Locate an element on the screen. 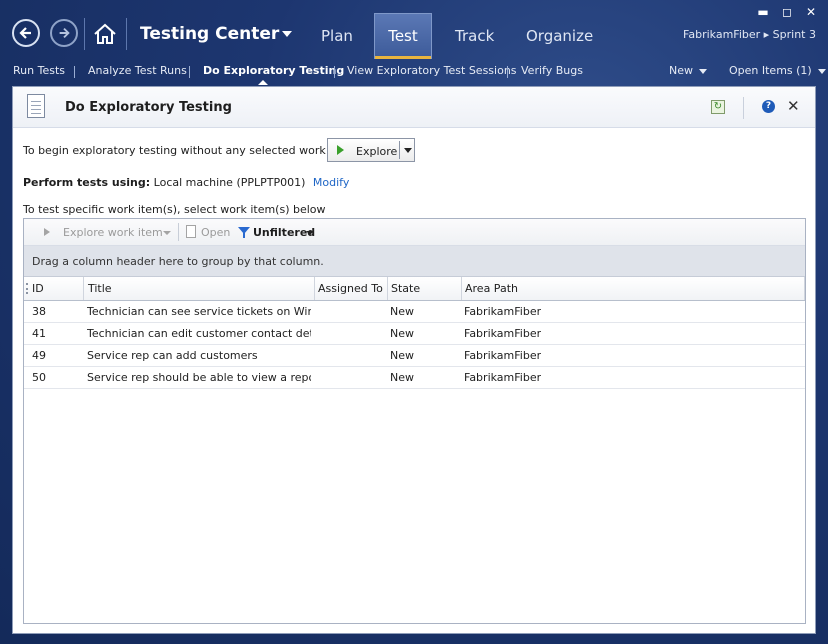  window-controls: ▬ ◻ ✕ is located at coordinates (787, 12).